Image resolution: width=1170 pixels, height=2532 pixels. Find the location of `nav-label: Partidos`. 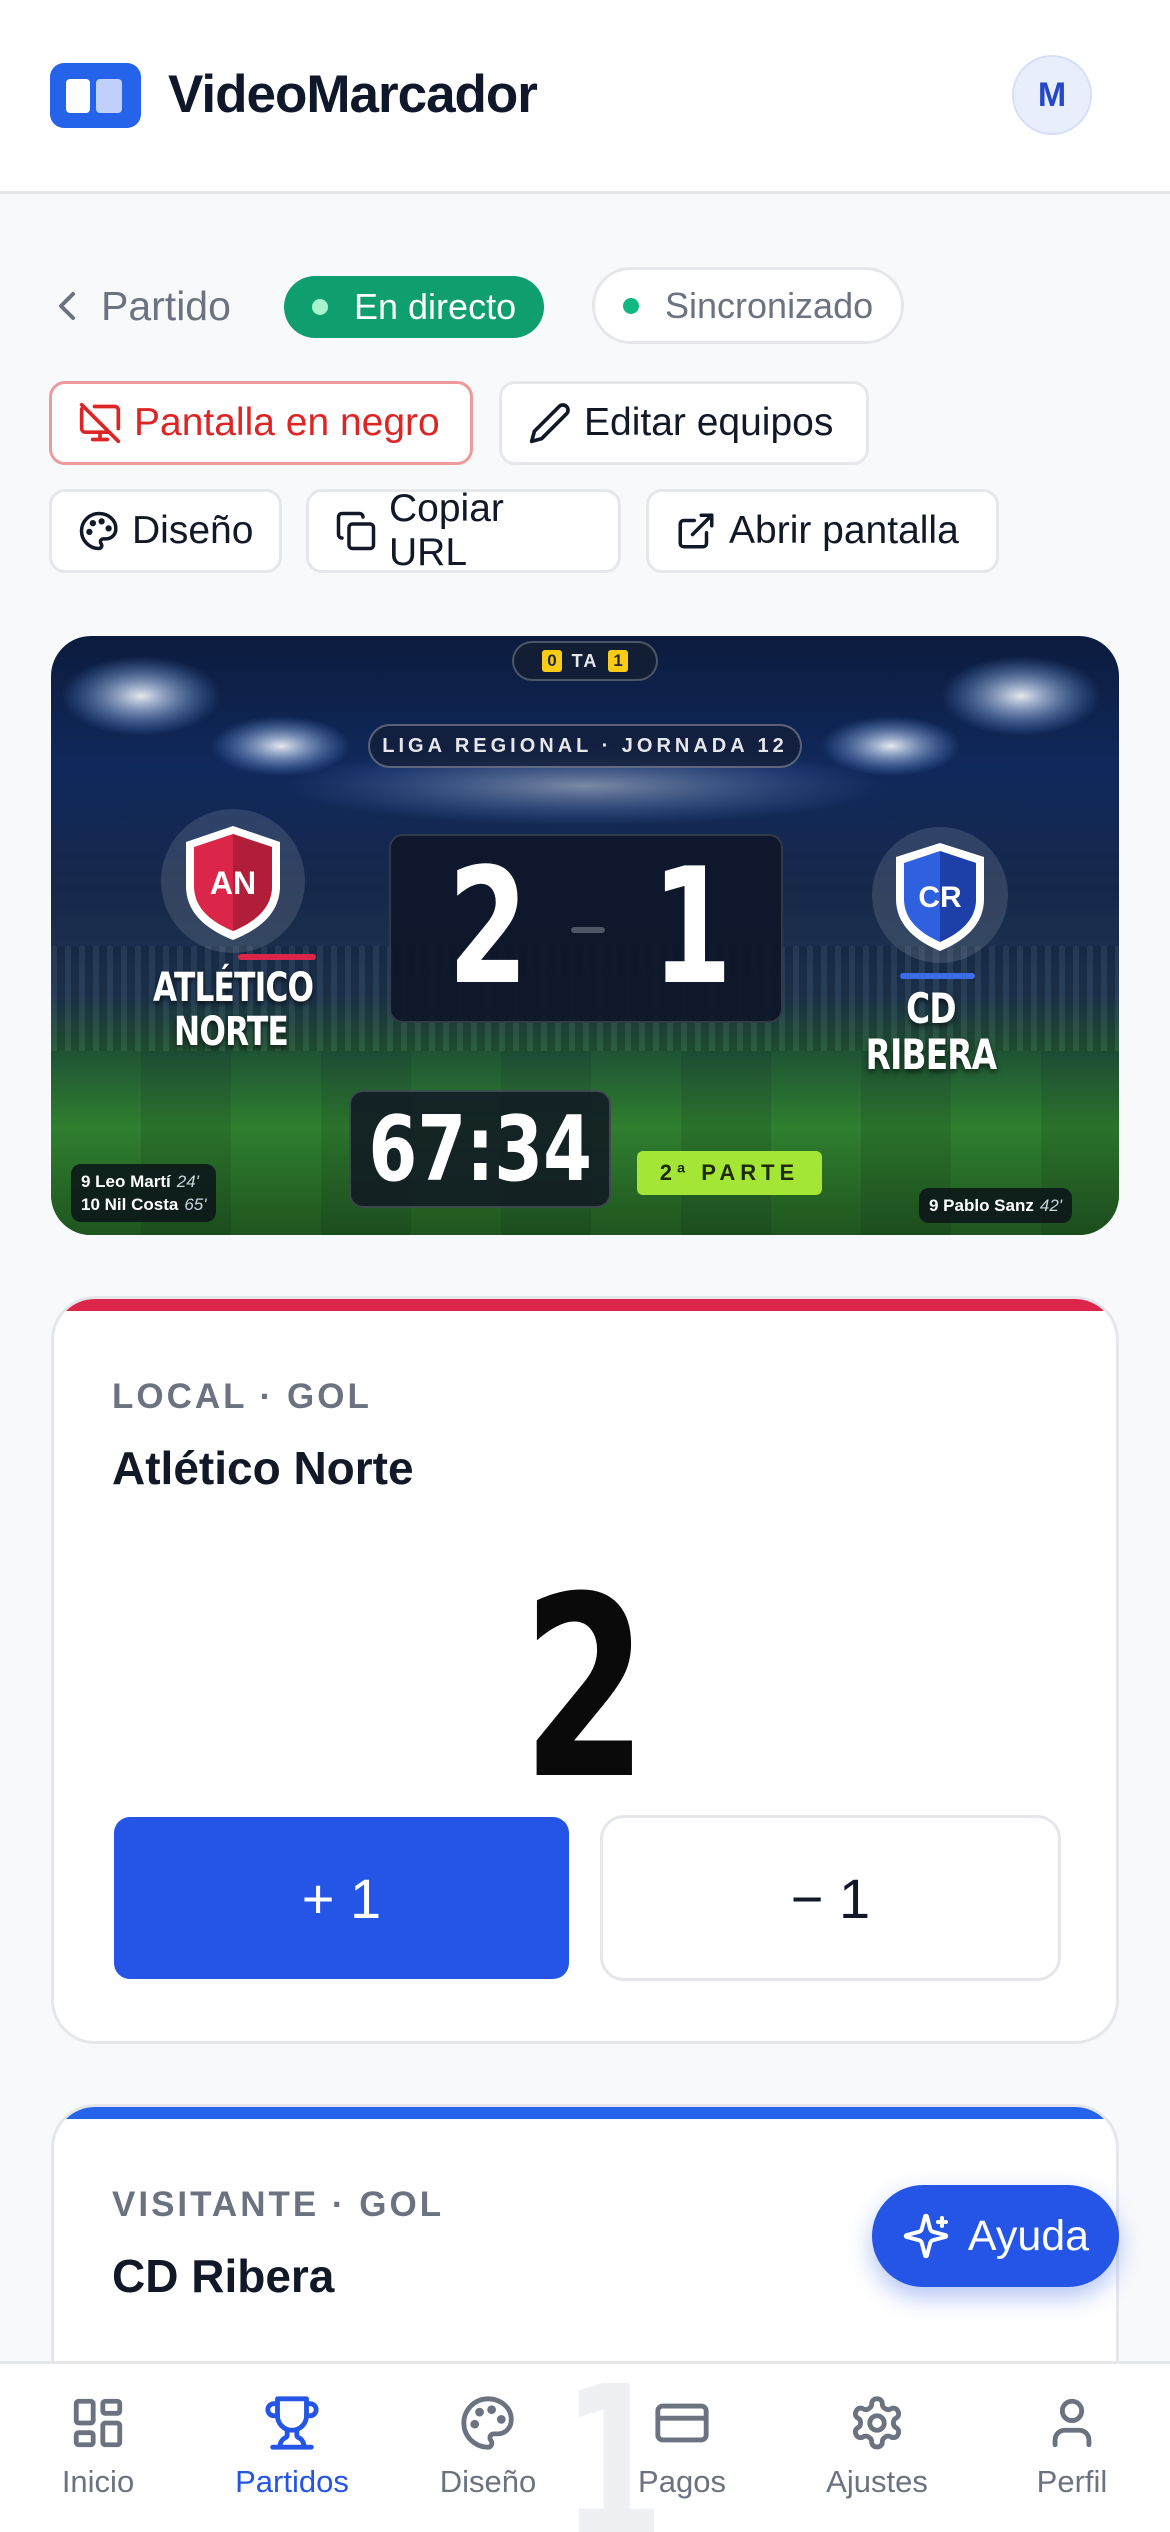

nav-label: Partidos is located at coordinates (292, 2481).